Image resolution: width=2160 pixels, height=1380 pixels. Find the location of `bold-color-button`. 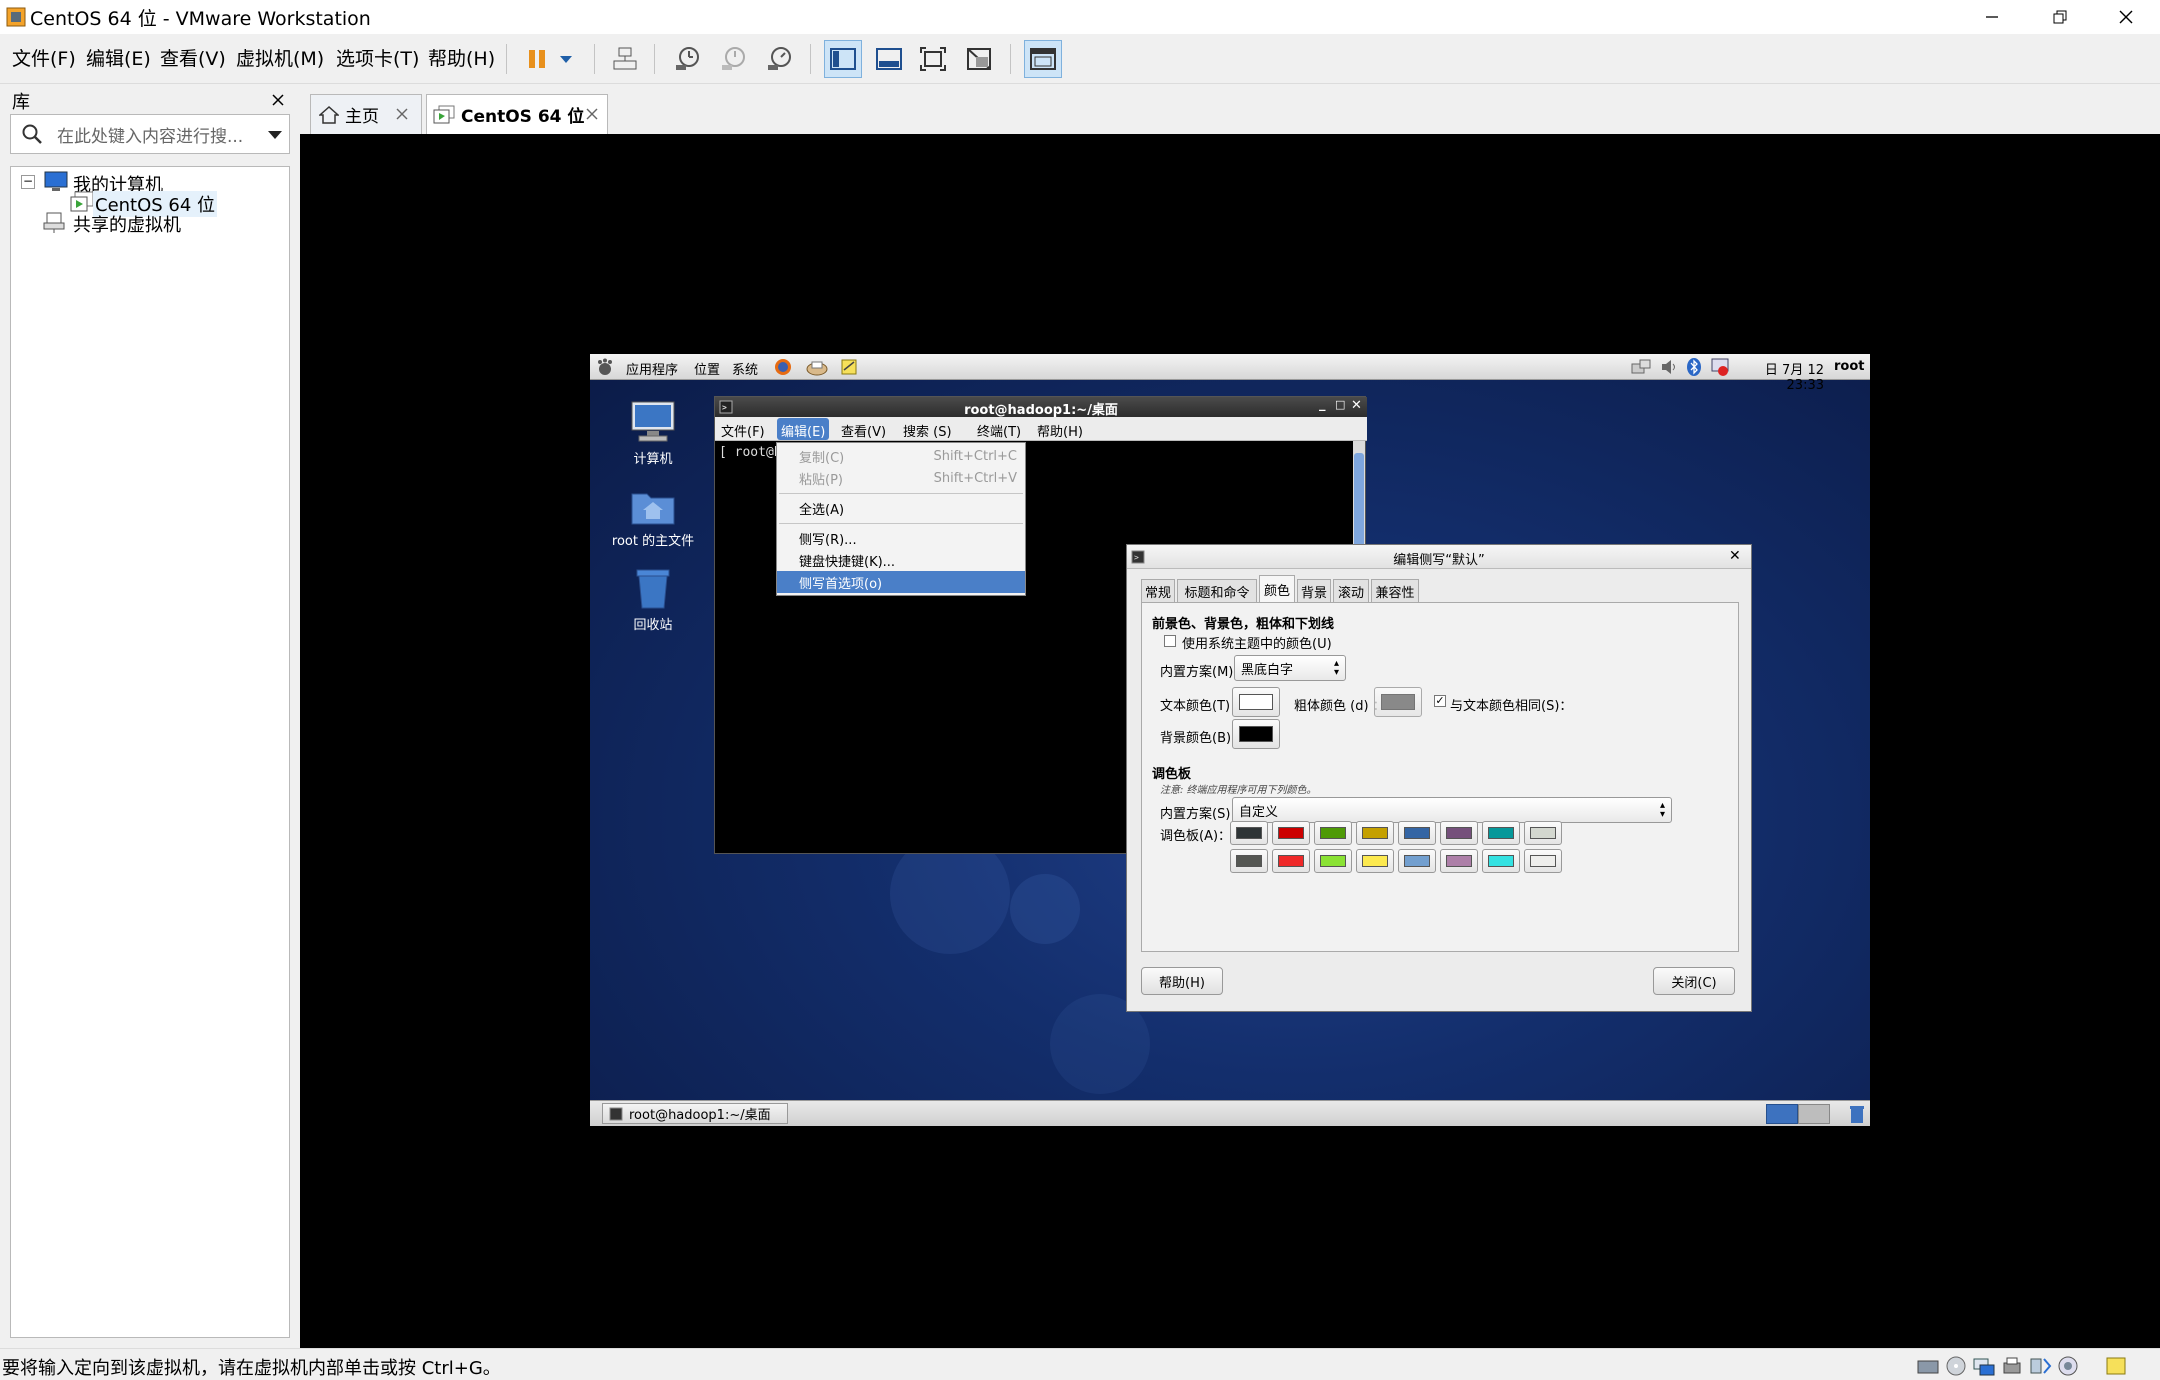

bold-color-button is located at coordinates (1398, 702).